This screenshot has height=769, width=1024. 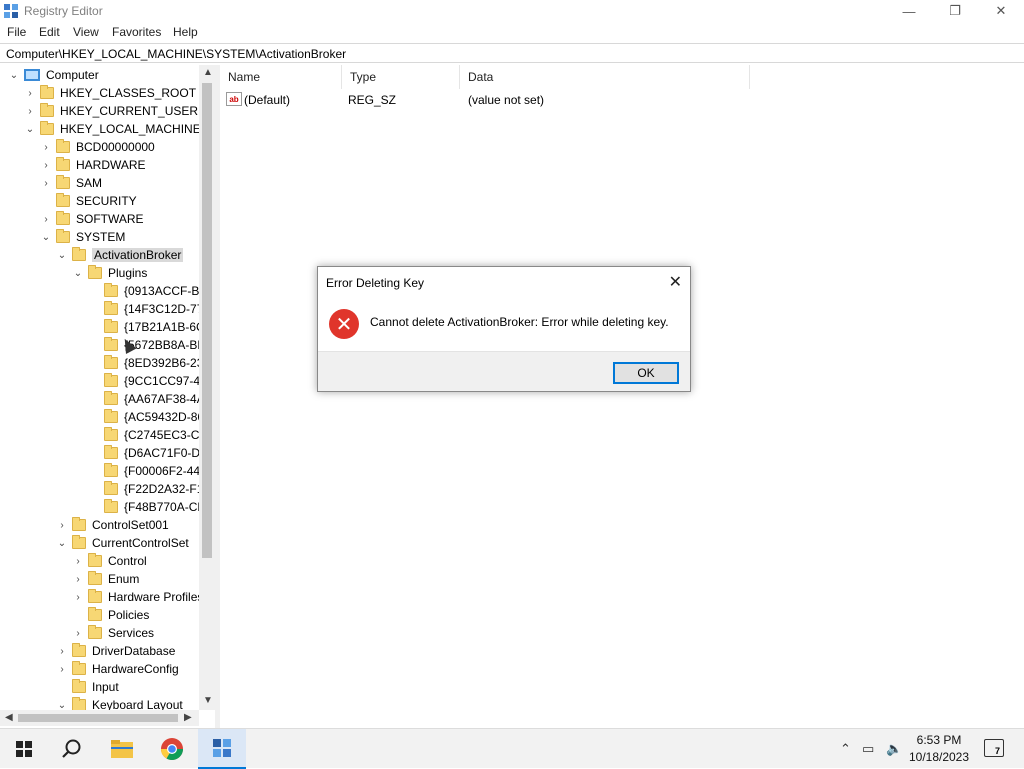 What do you see at coordinates (112, 129) in the screenshot?
I see `tree-item-hklm: ⌄ HKEY_LOCAL_MACHINE` at bounding box center [112, 129].